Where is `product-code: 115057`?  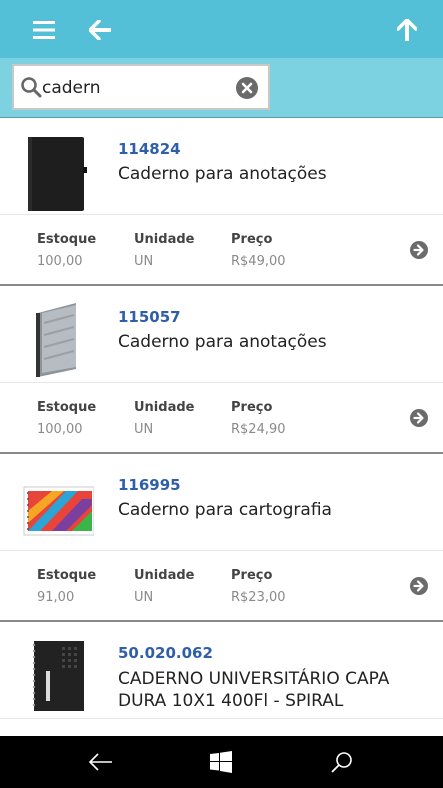 product-code: 115057 is located at coordinates (149, 317).